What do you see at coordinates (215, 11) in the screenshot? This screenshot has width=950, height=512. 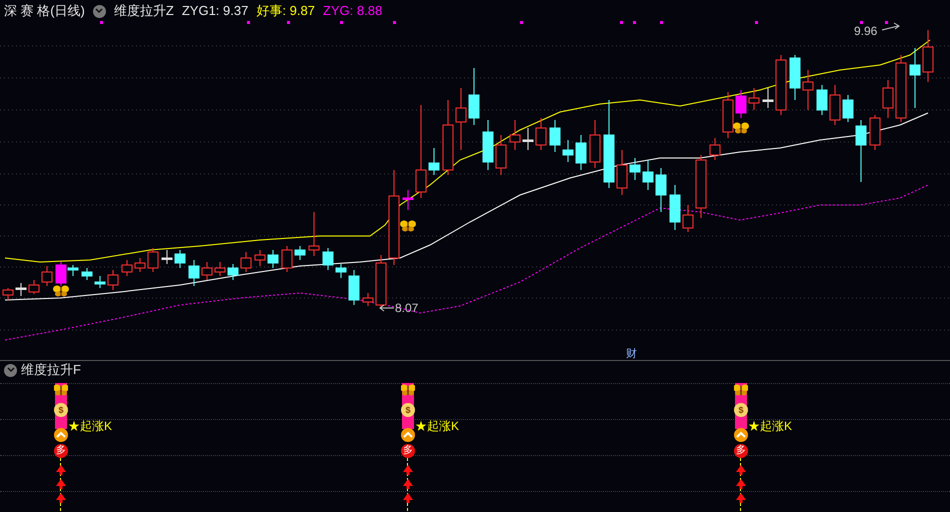 I see `indicator-value: ZYG1: 9.37` at bounding box center [215, 11].